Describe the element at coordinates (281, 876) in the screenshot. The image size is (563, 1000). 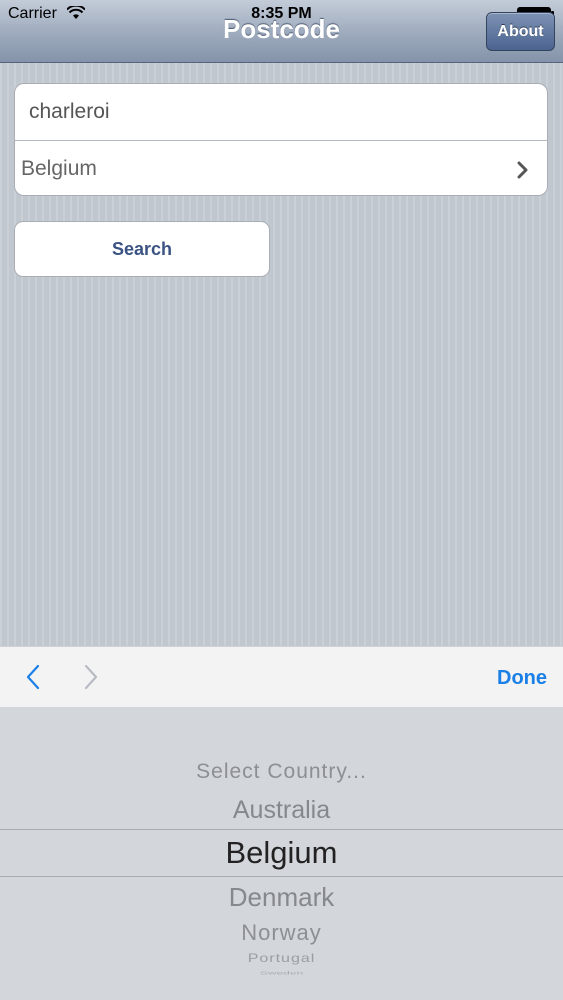
I see `picker-selection-bottom-line` at that location.